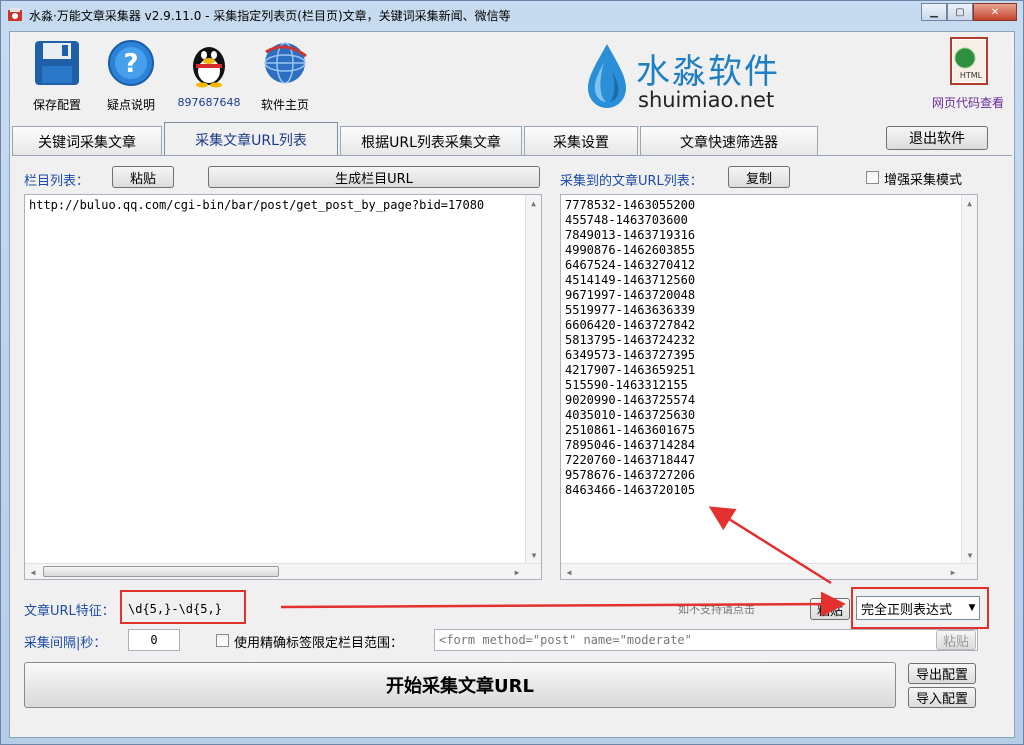 Image resolution: width=1024 pixels, height=745 pixels. I want to click on homepage-tool: 软件主页, so click(285, 75).